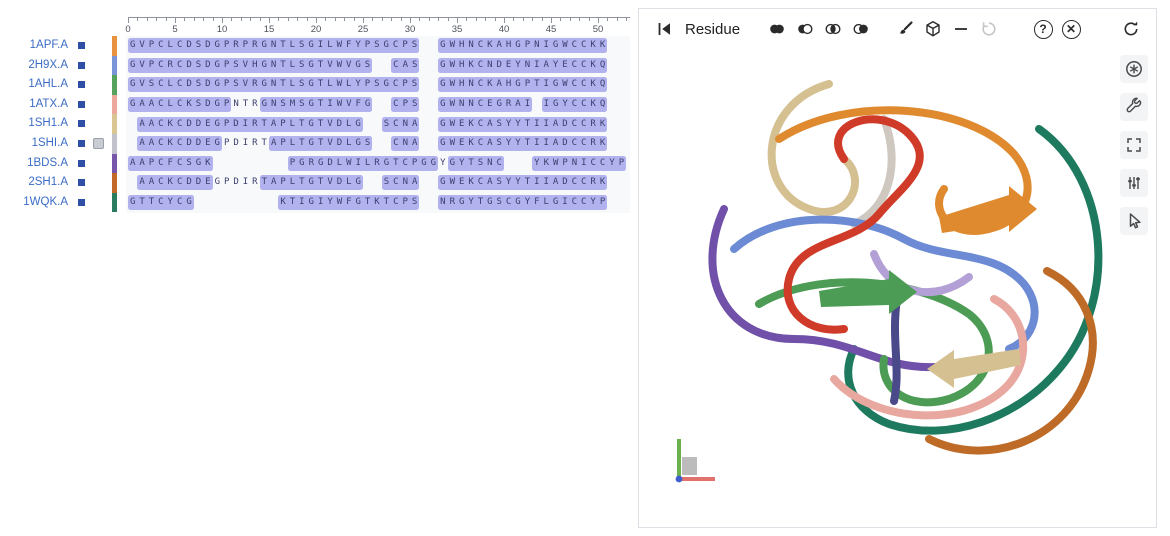  I want to click on aligned-segment: GWHNCKAHGPTIGWCCKQ, so click(523, 85).